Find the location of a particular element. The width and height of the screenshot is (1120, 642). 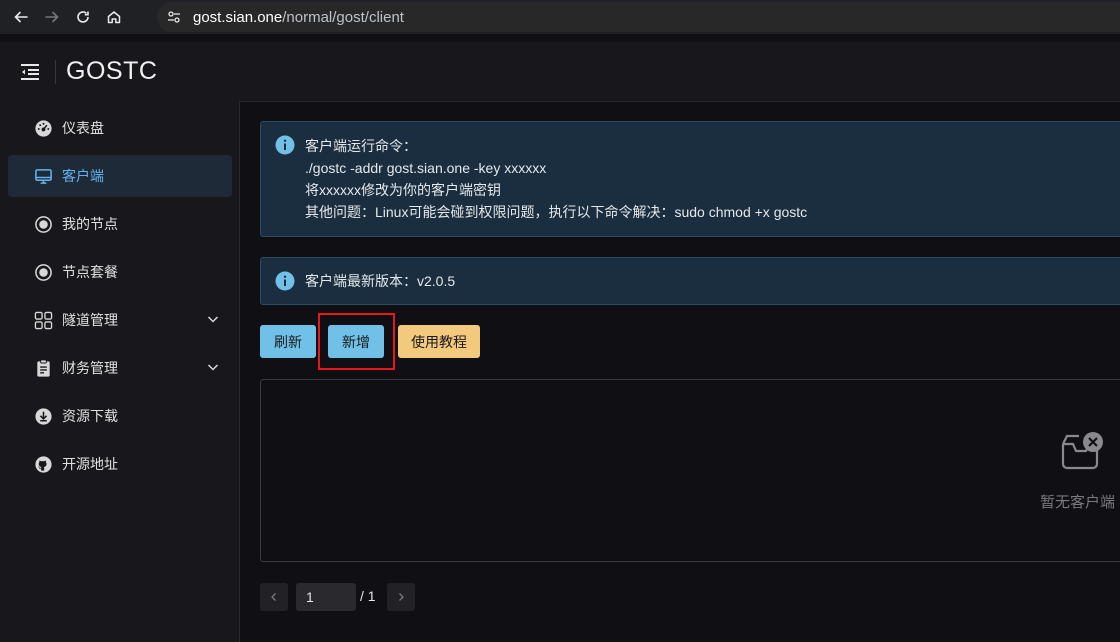

url-text: gost.sian.one/normal/gost/client is located at coordinates (298, 17).